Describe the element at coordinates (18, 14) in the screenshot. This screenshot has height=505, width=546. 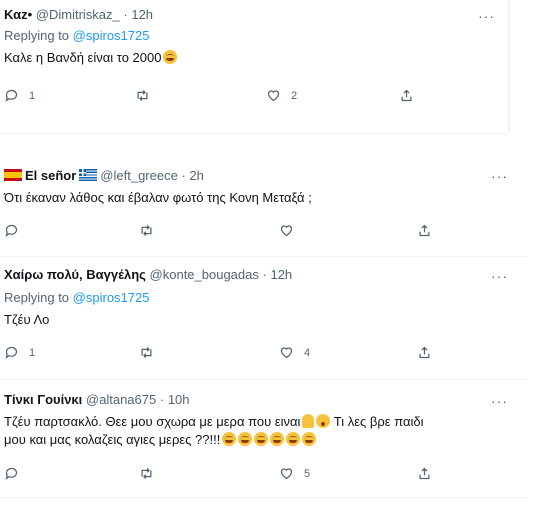
I see `author-name: Καz•` at that location.